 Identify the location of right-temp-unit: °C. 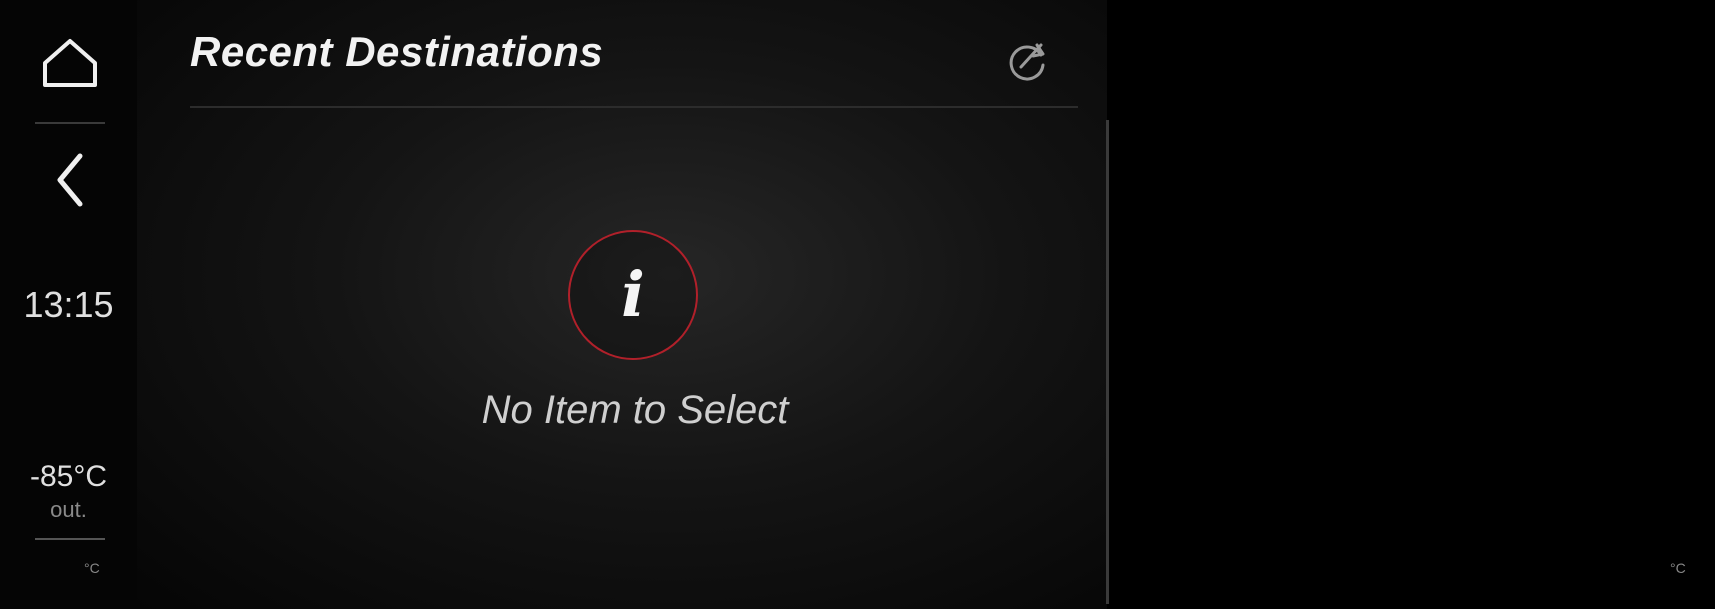
(1678, 568).